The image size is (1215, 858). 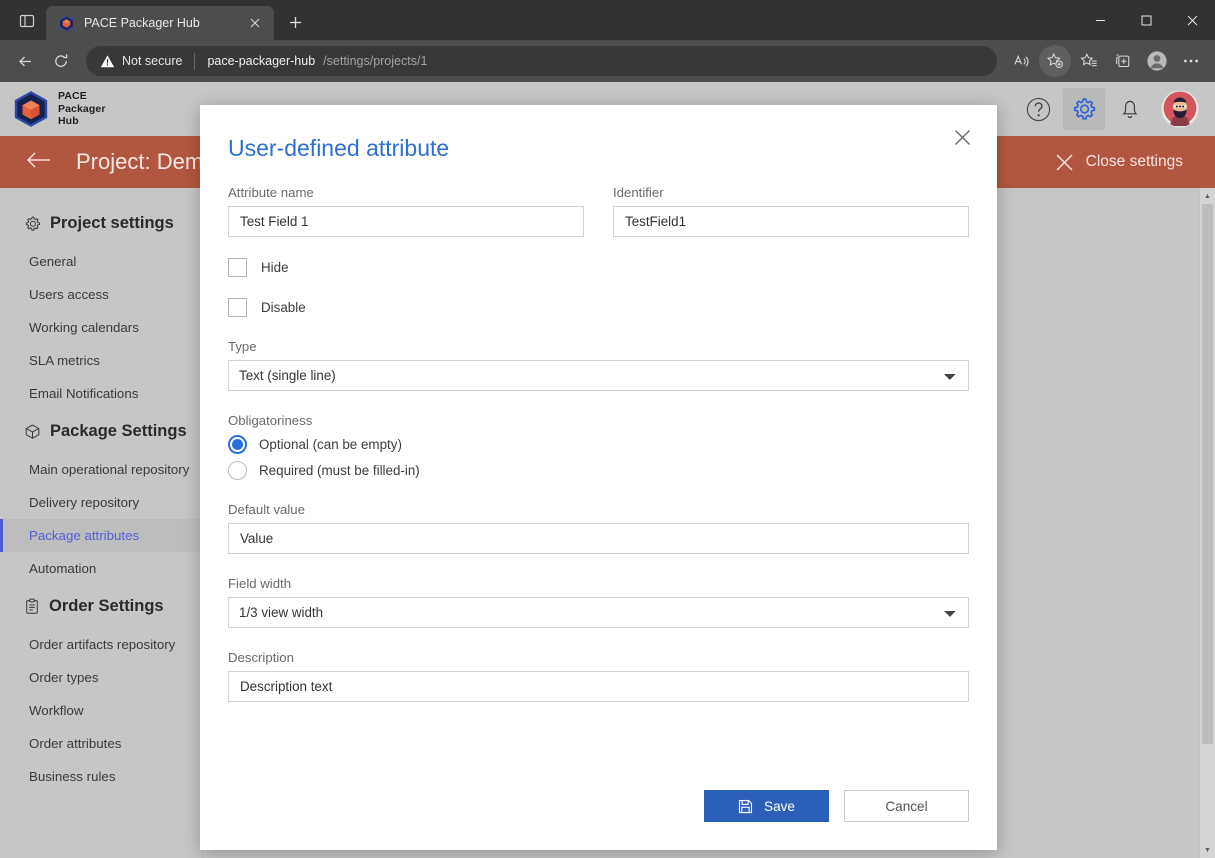 What do you see at coordinates (27, 21) in the screenshot?
I see `tab-actions-icon` at bounding box center [27, 21].